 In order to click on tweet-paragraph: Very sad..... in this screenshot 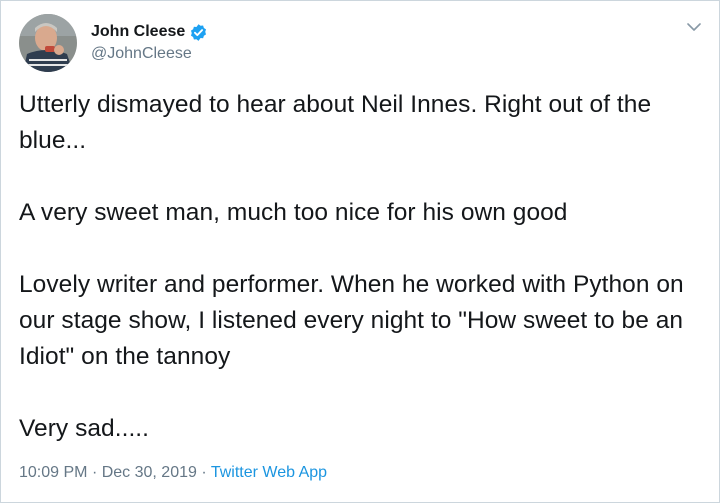, I will do `click(84, 428)`.